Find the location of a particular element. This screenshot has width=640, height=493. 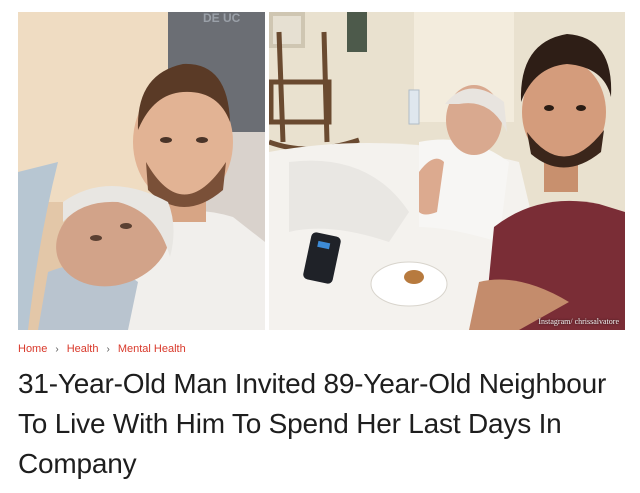

breadcrumb-mental-health-link: Mental Health is located at coordinates (152, 349).